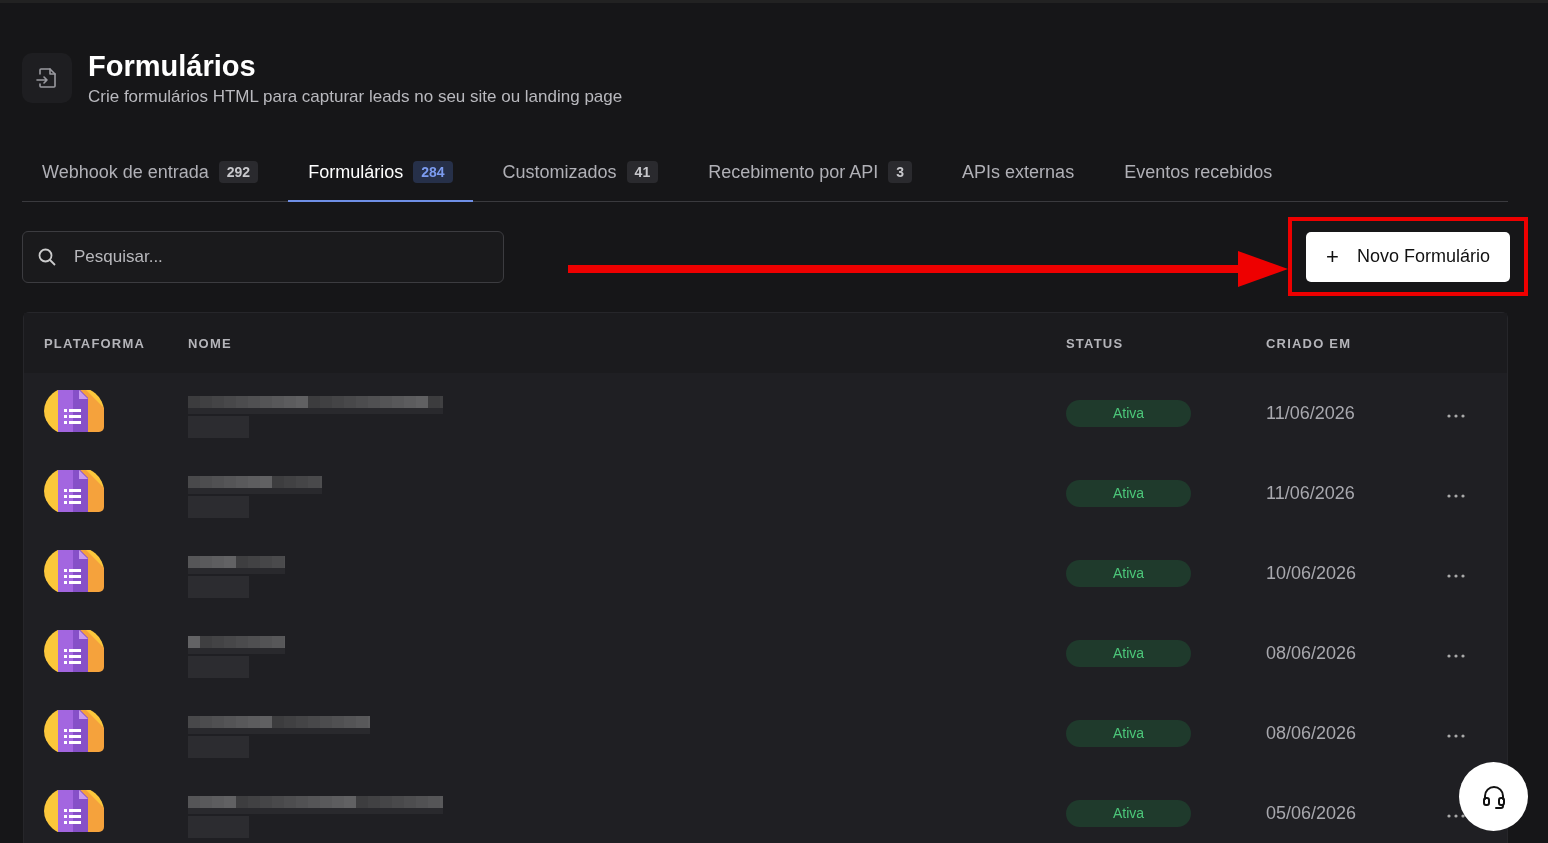  I want to click on count-badge: 284, so click(433, 172).